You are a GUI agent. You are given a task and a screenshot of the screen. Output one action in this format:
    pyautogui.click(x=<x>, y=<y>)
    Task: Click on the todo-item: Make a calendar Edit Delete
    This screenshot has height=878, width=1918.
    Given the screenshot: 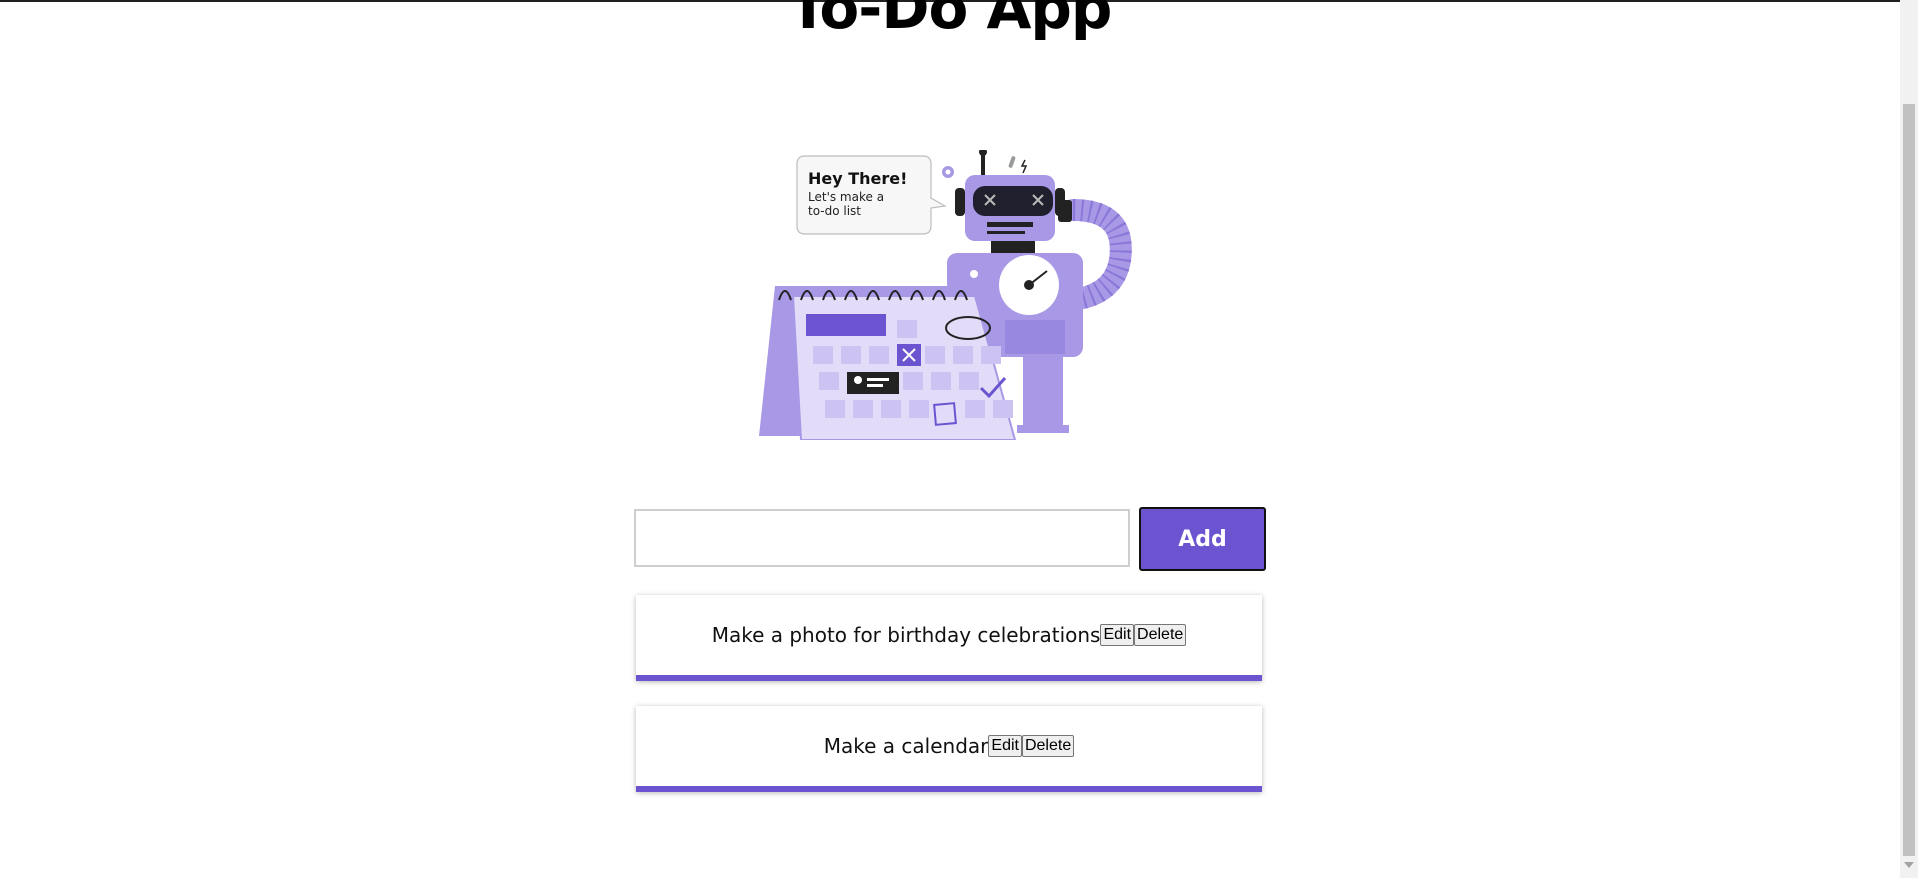 What is the action you would take?
    pyautogui.click(x=949, y=749)
    